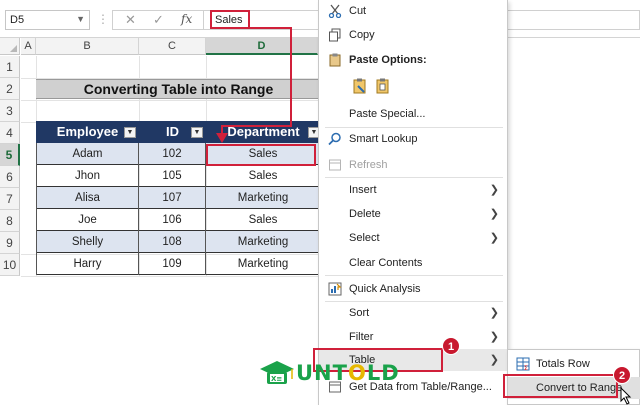  What do you see at coordinates (277, 372) in the screenshot?
I see `logo-emblem-icon: X≡` at bounding box center [277, 372].